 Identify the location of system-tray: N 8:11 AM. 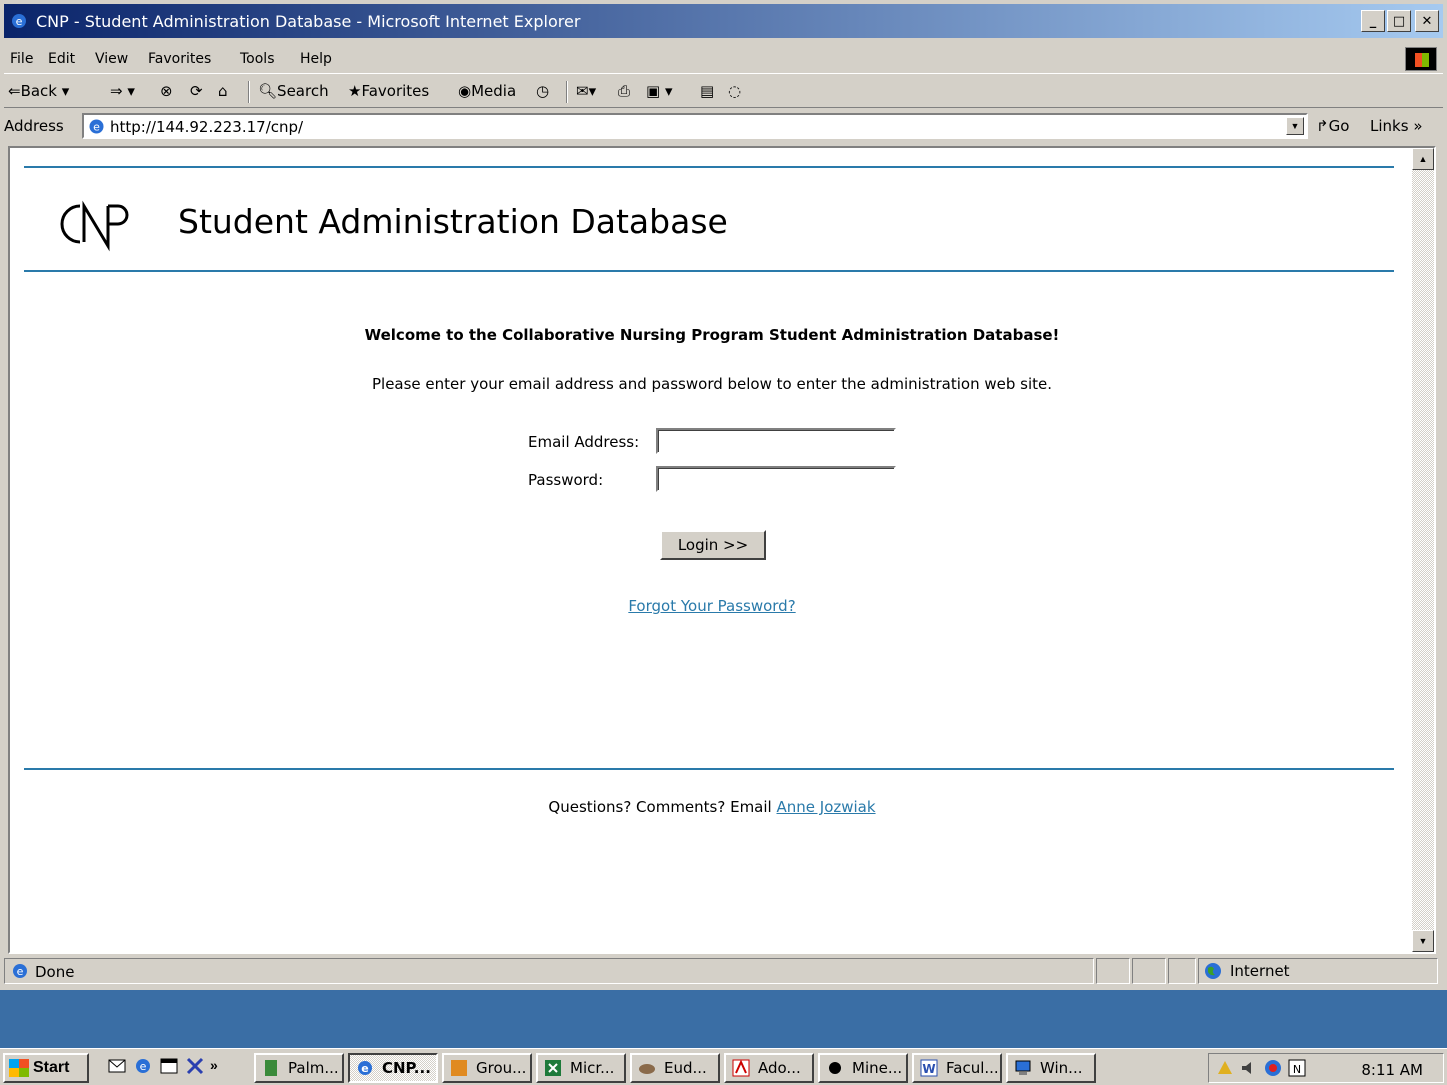
(1326, 1068).